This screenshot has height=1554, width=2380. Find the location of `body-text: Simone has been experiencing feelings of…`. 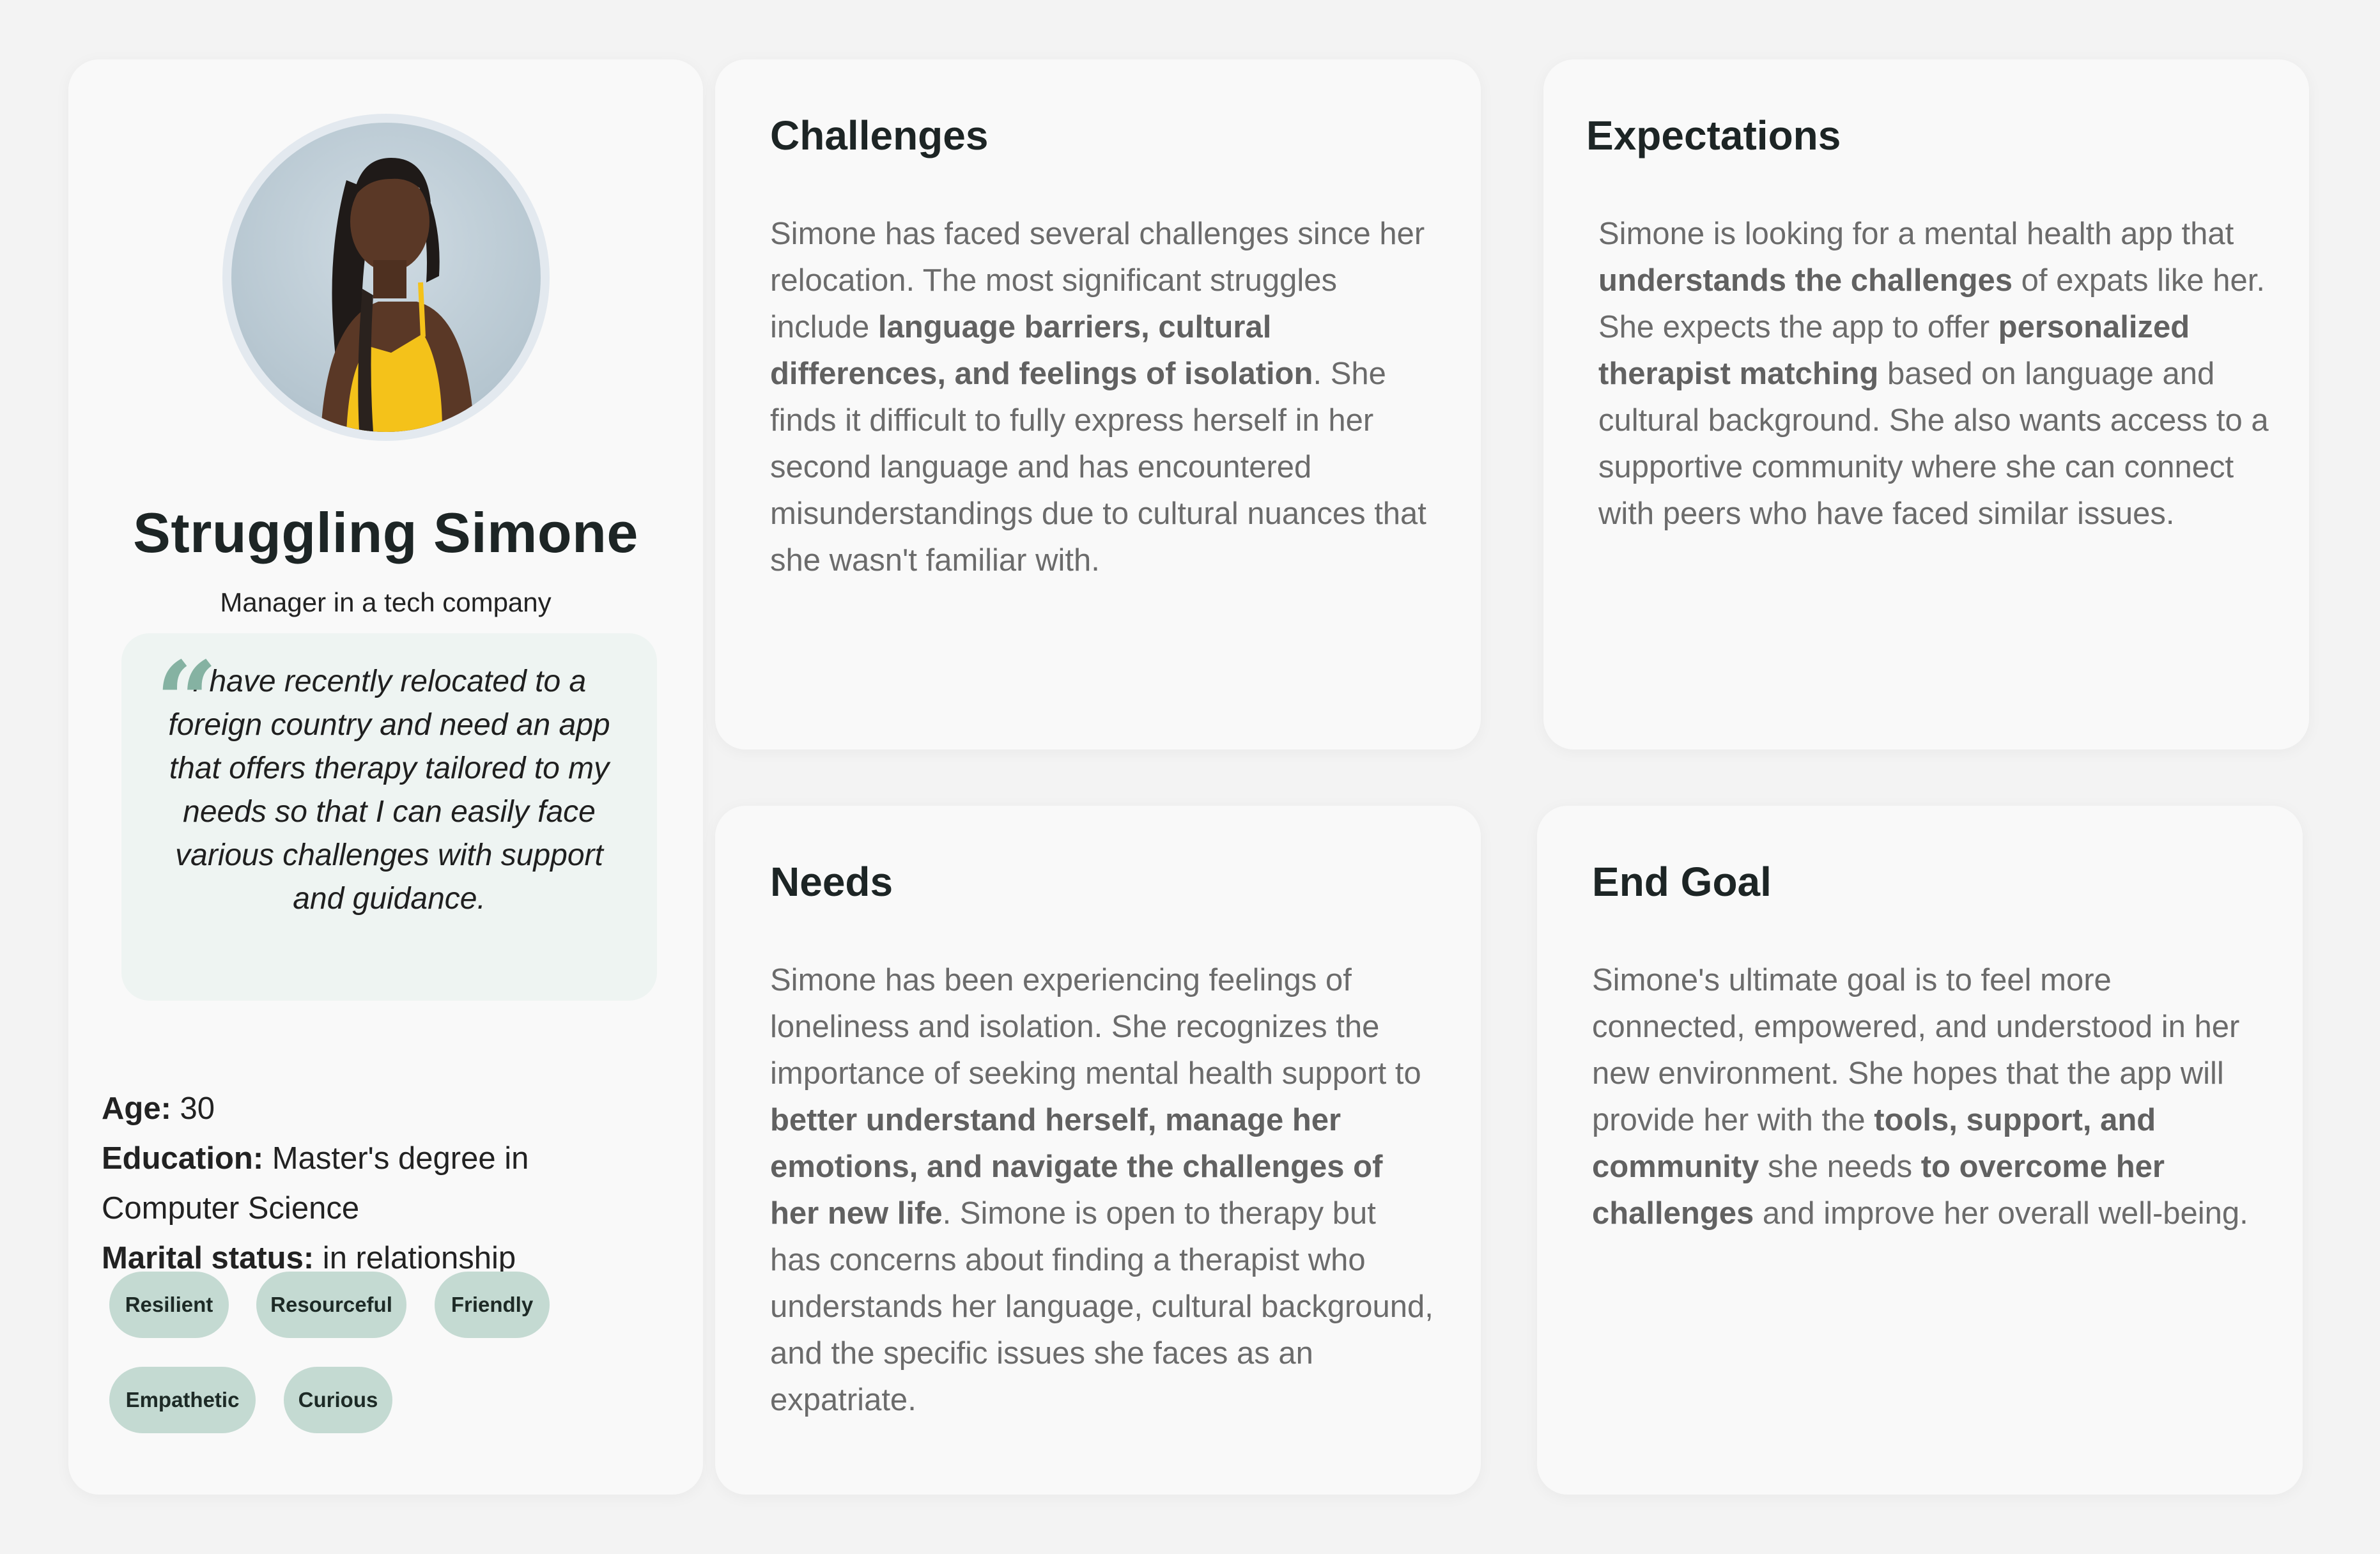

body-text: Simone has been experiencing feelings of… is located at coordinates (1095, 1027).